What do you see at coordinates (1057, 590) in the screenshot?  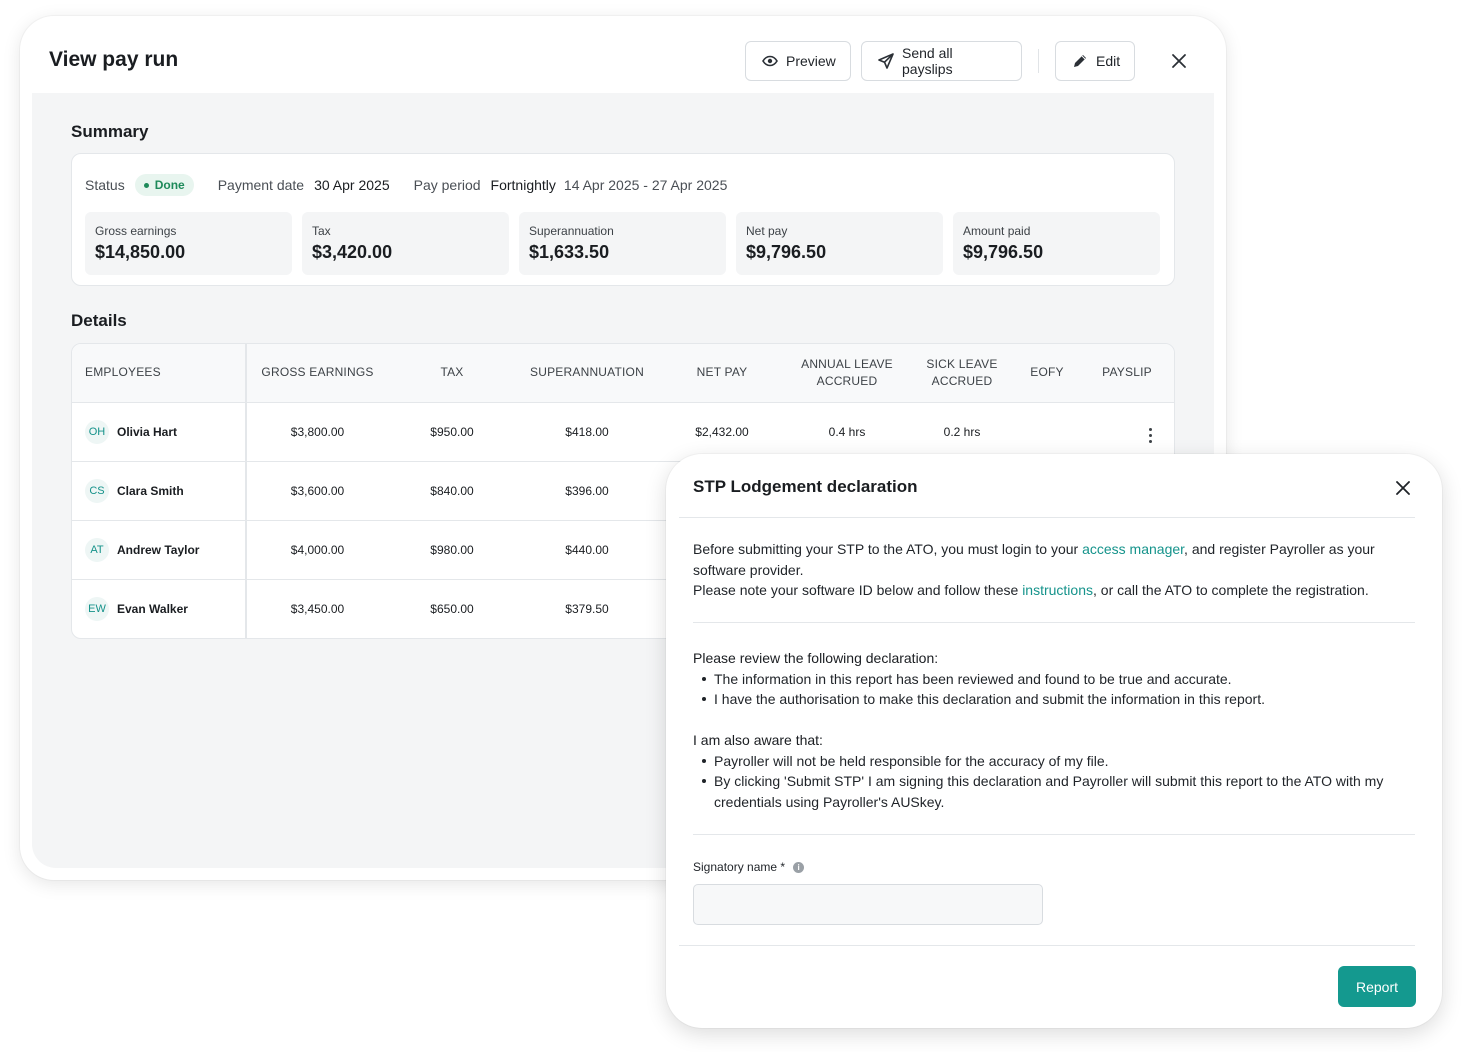 I see `instructions-link: instructions` at bounding box center [1057, 590].